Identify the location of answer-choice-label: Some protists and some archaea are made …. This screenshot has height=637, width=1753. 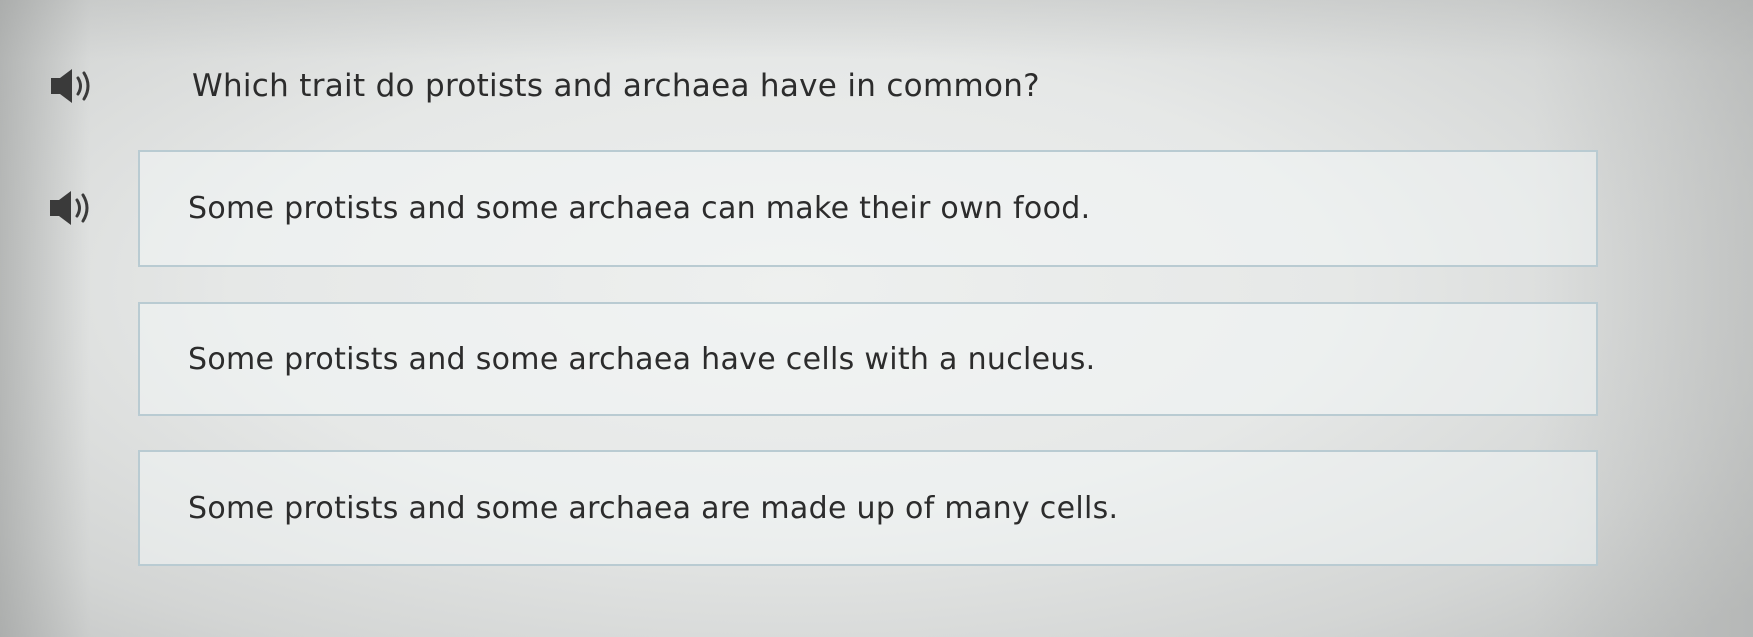
(653, 508).